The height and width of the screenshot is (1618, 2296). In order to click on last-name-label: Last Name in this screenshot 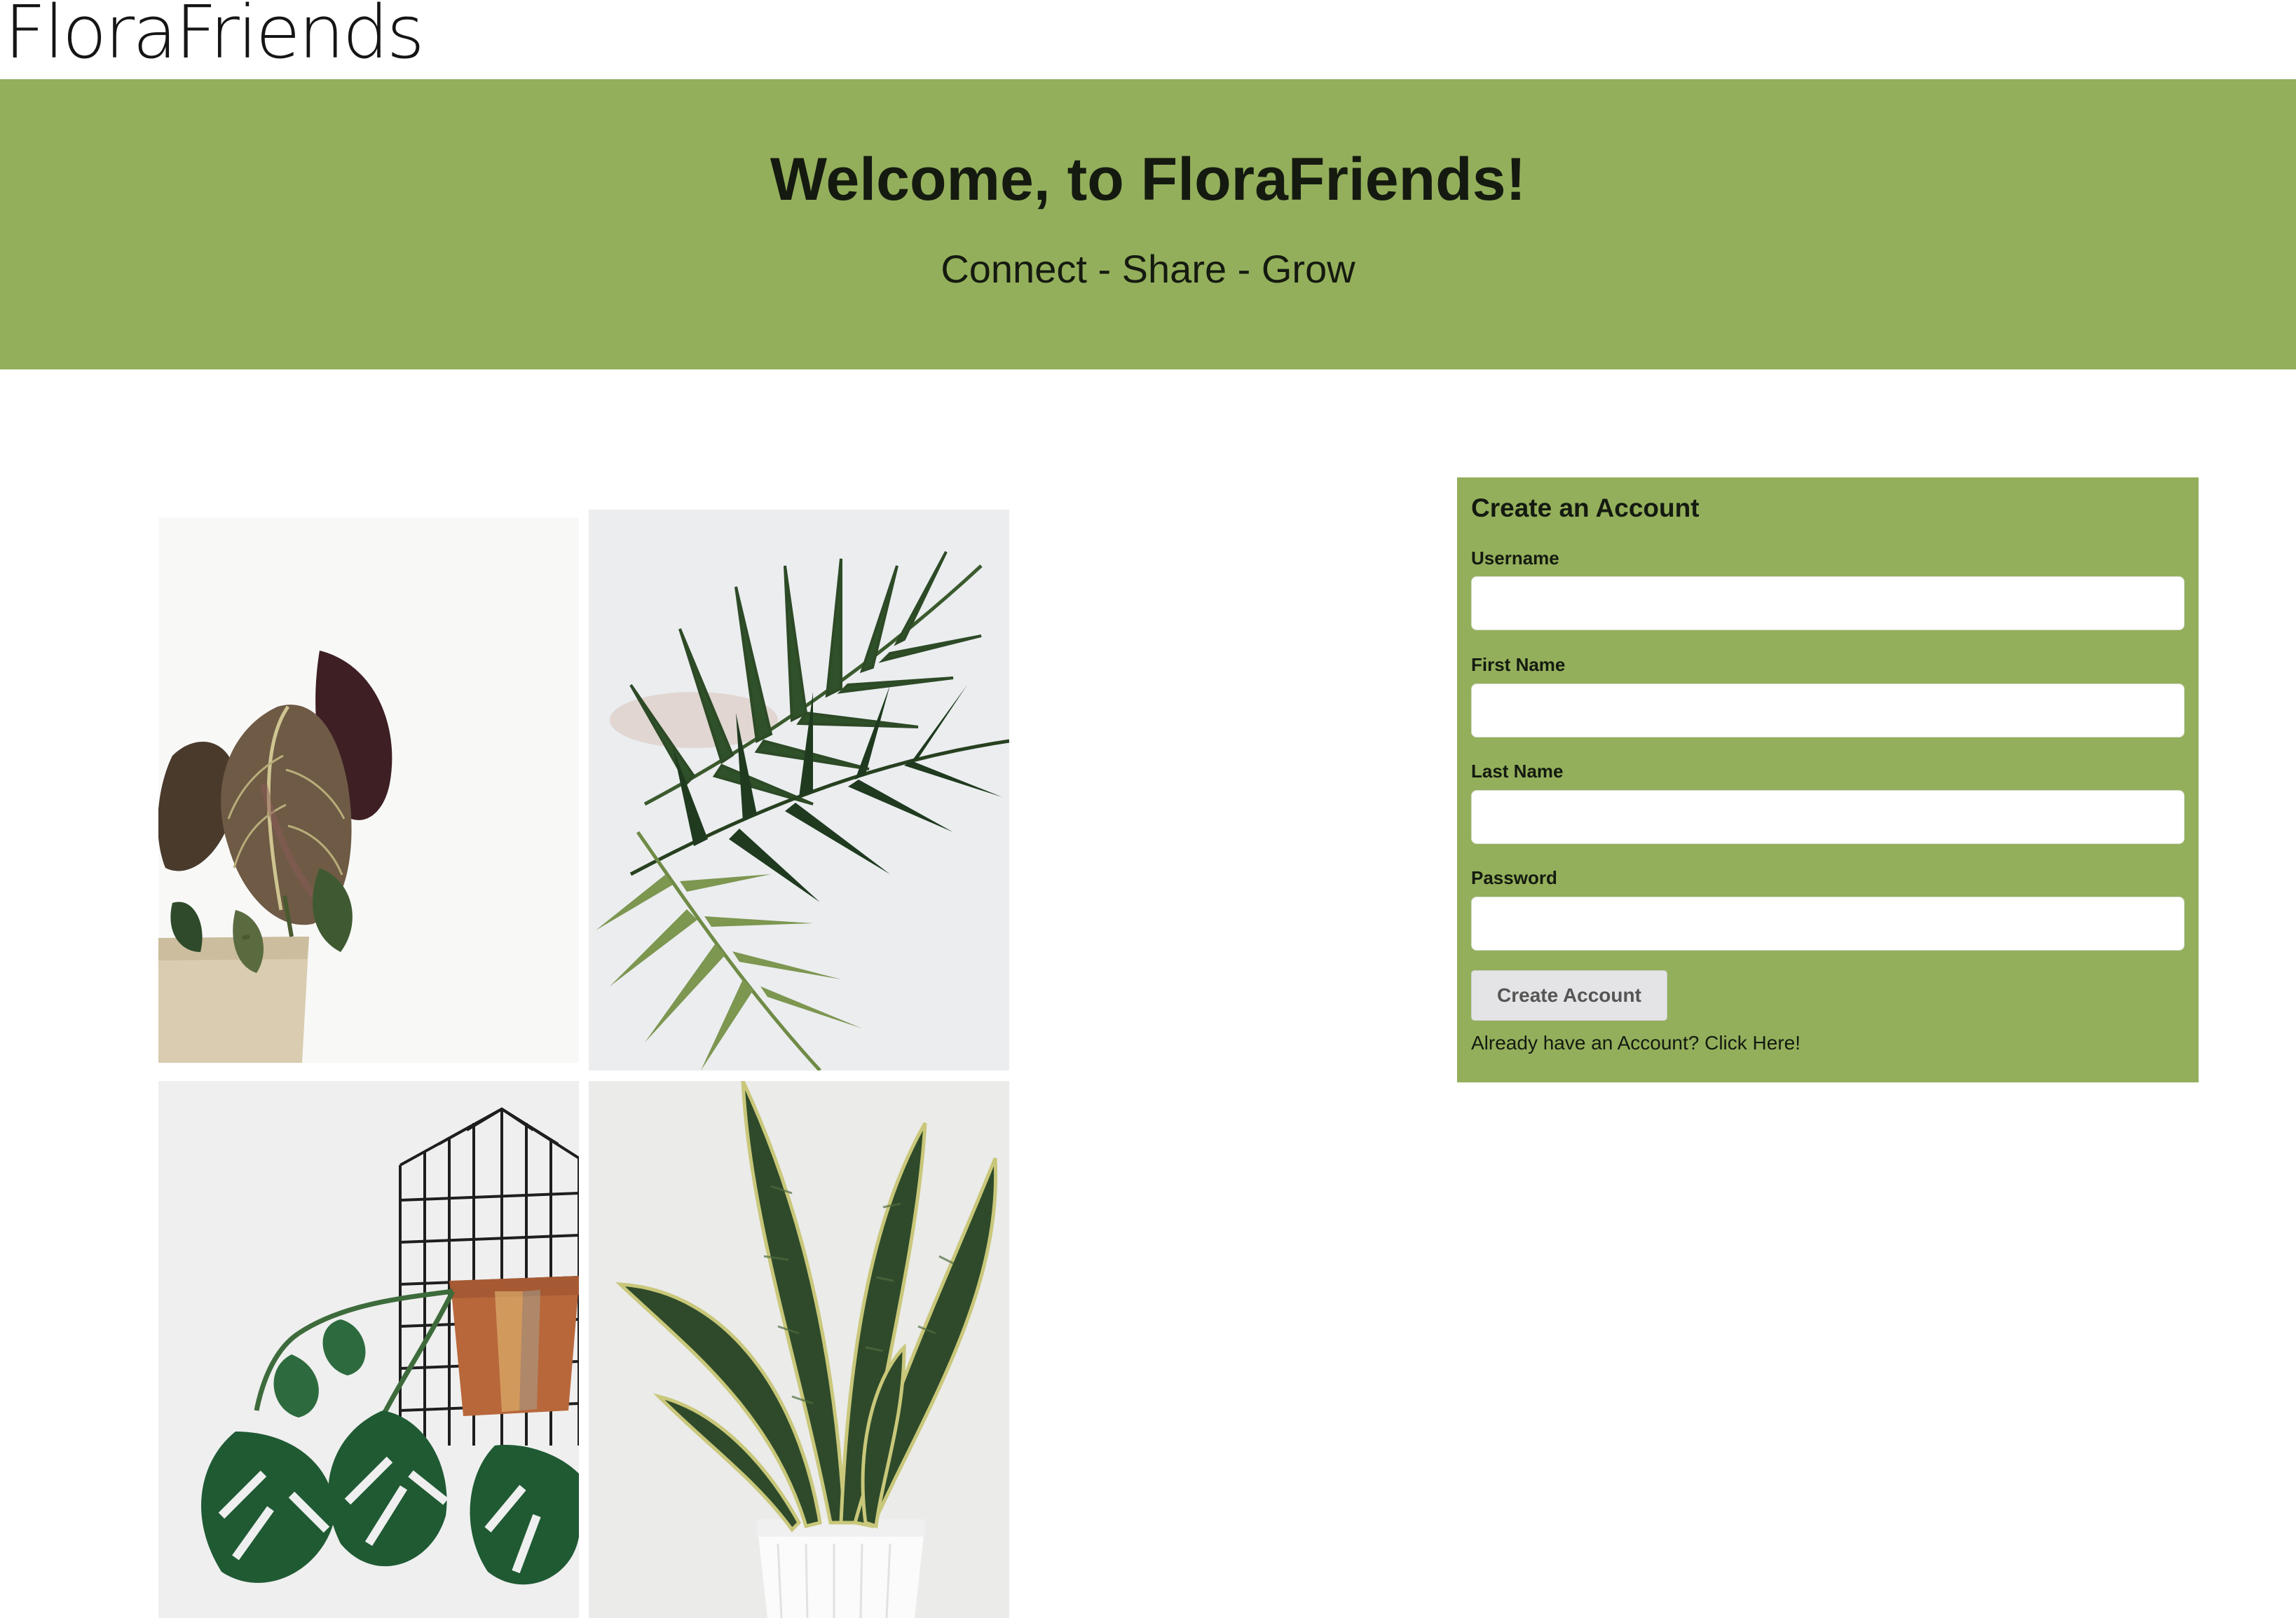, I will do `click(1517, 771)`.